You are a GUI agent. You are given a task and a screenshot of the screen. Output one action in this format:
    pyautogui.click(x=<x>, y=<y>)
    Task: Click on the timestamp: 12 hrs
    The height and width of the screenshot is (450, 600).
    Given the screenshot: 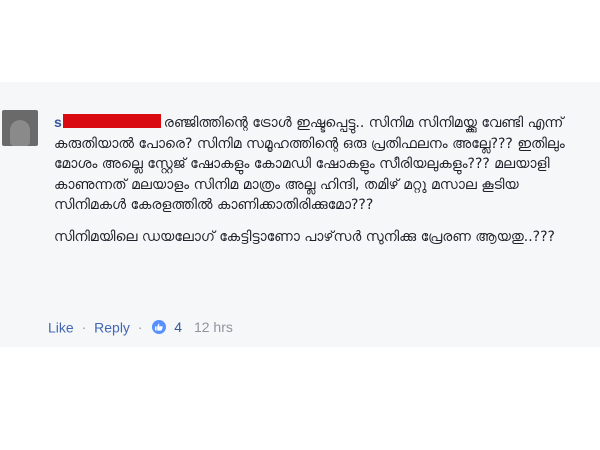 What is the action you would take?
    pyautogui.click(x=213, y=327)
    